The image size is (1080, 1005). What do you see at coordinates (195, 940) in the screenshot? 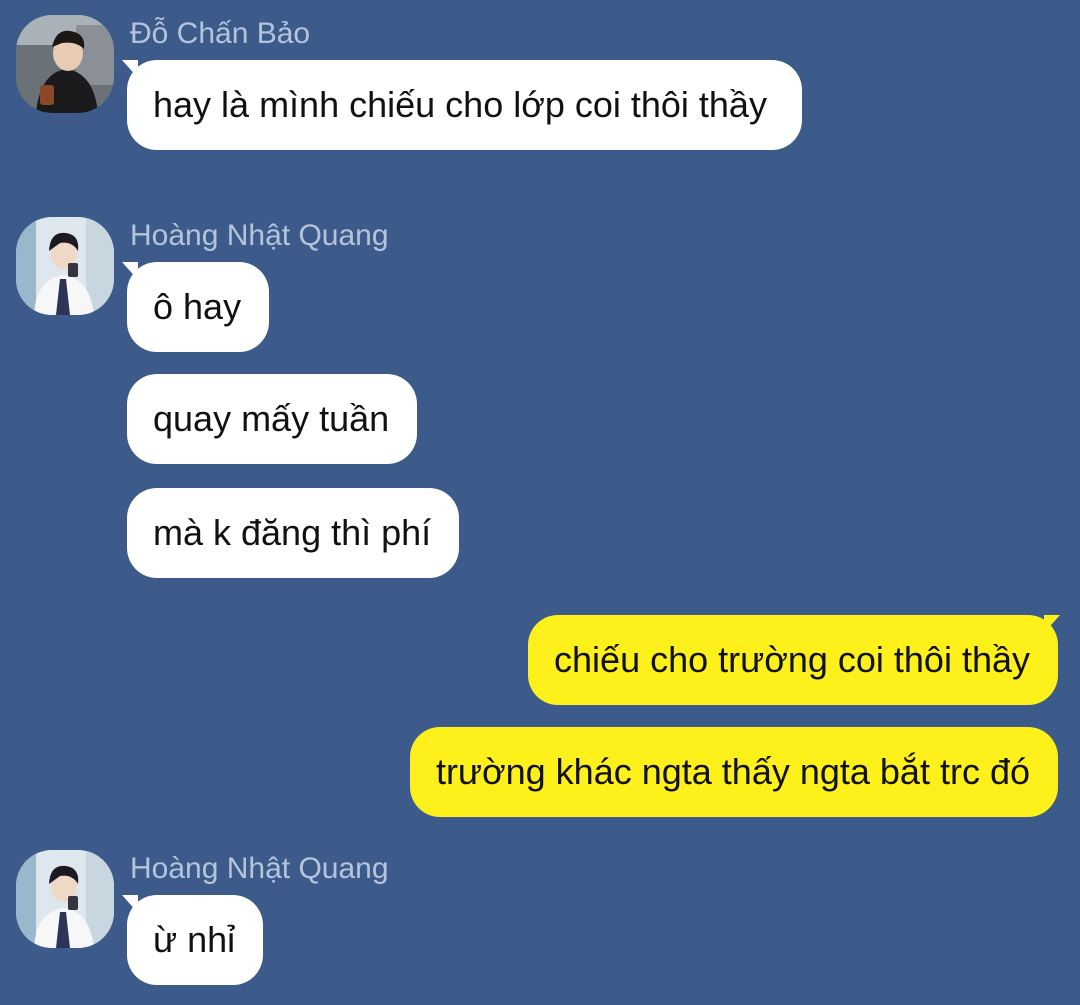
I see `message-bubble: ừ nhỉ` at bounding box center [195, 940].